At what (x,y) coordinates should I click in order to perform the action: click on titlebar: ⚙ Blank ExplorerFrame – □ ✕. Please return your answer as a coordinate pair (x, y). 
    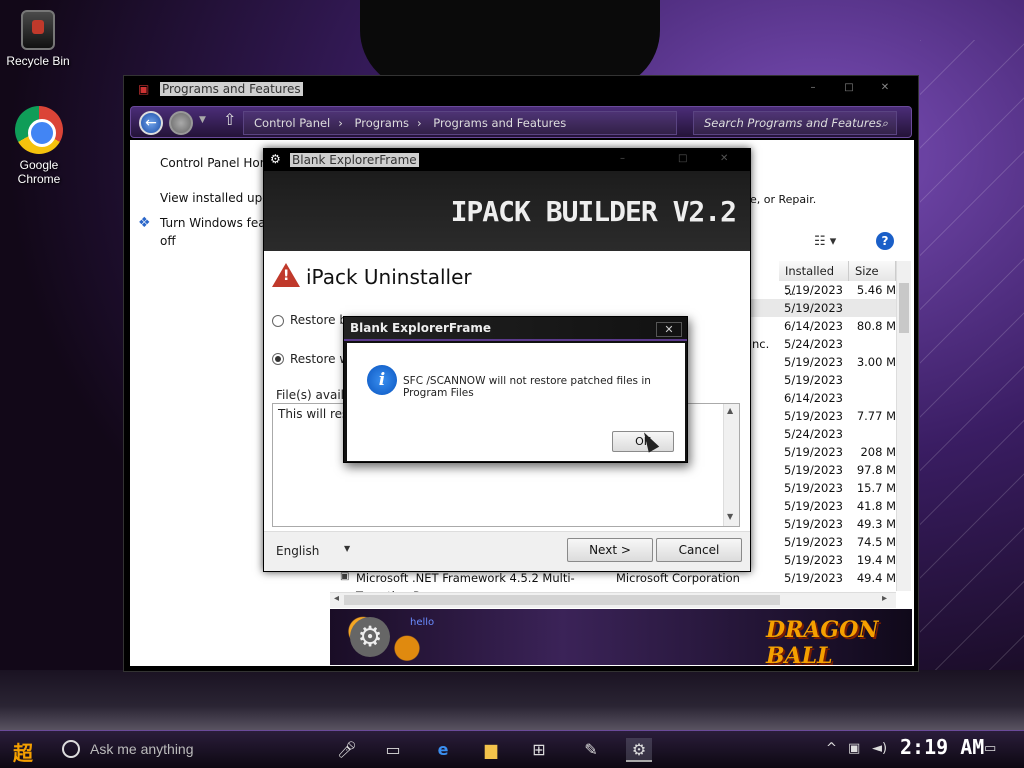
    Looking at the image, I should click on (507, 160).